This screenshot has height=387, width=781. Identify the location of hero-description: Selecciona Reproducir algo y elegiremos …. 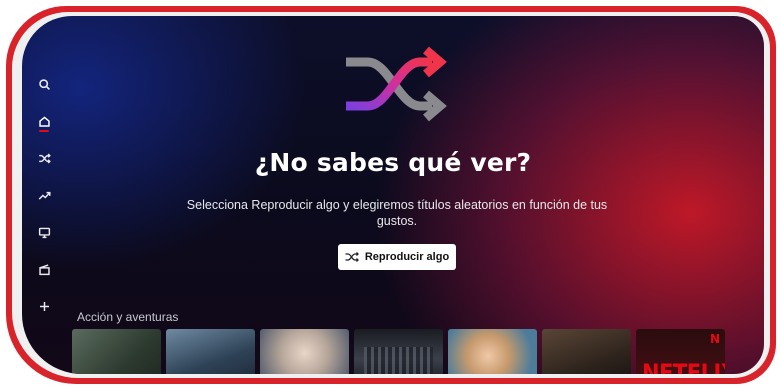
(397, 213).